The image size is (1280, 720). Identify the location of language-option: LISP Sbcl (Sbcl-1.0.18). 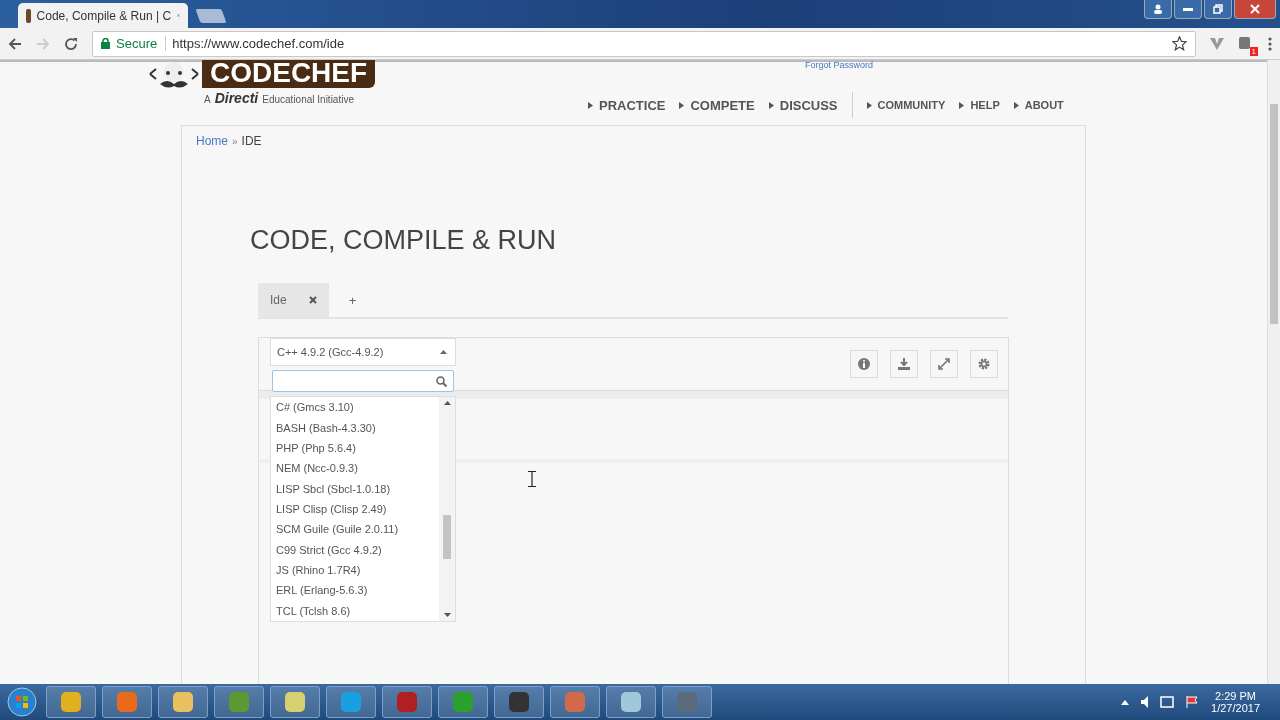
(355, 488).